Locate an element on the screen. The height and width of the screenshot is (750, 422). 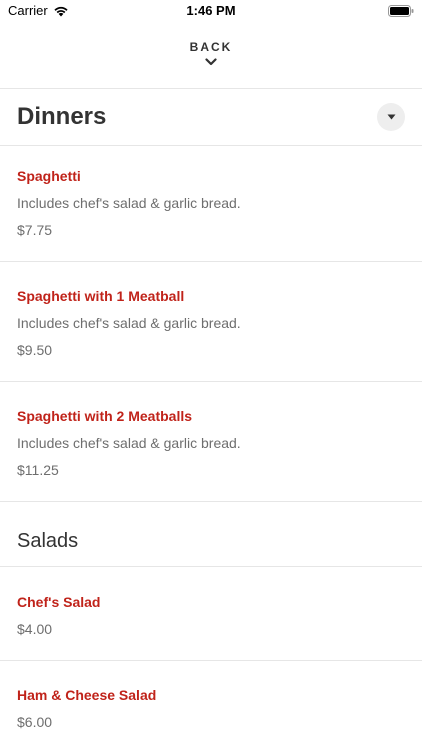
item-name: Spaghetti with 1 Meatball is located at coordinates (101, 296).